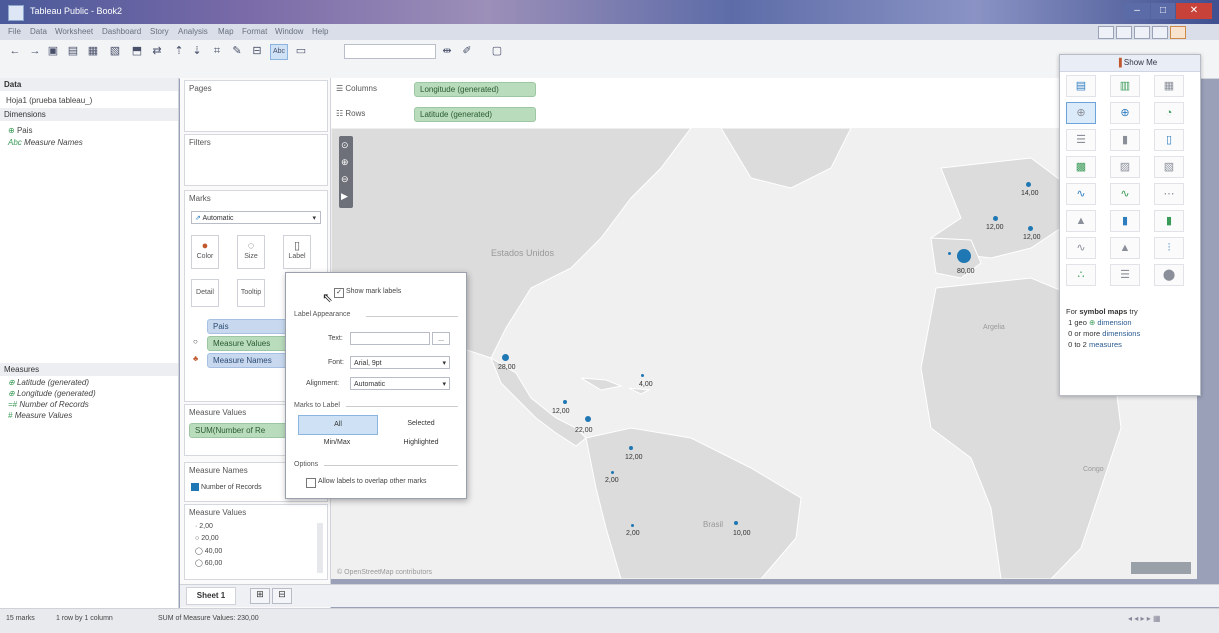 Image resolution: width=1219 pixels, height=633 pixels. Describe the element at coordinates (14, 31) in the screenshot. I see `menu-file: File` at that location.